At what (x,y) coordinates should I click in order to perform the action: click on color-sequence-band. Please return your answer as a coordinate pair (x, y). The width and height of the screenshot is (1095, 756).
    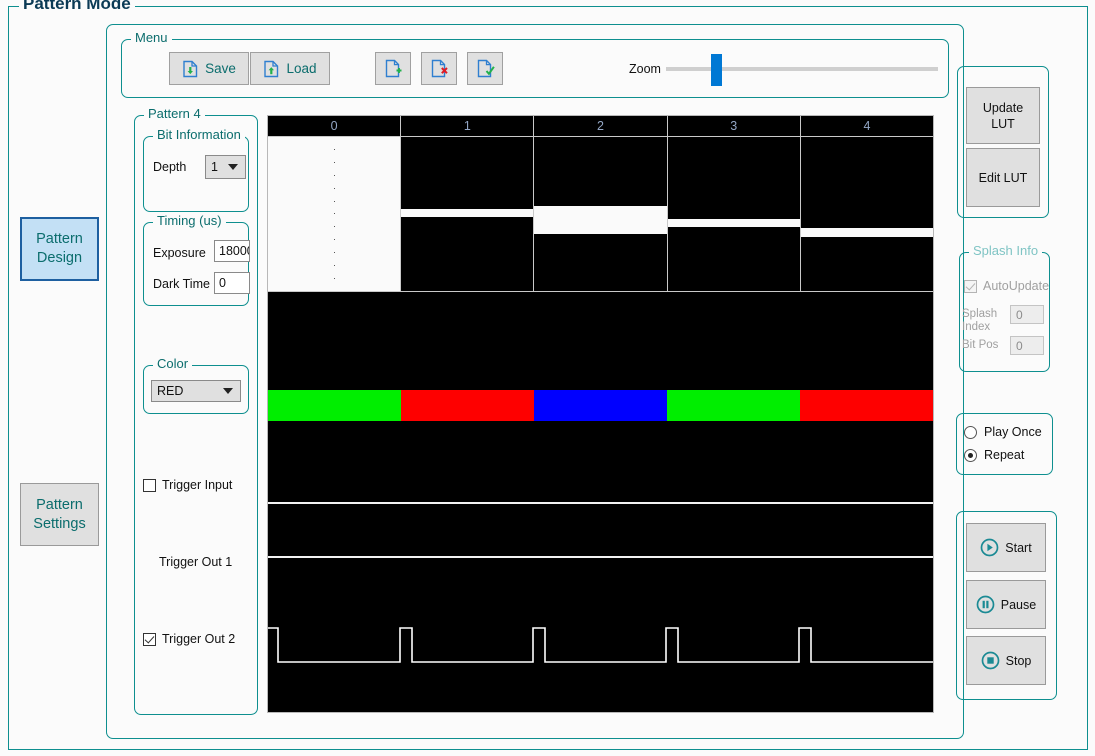
    Looking at the image, I should click on (600, 405).